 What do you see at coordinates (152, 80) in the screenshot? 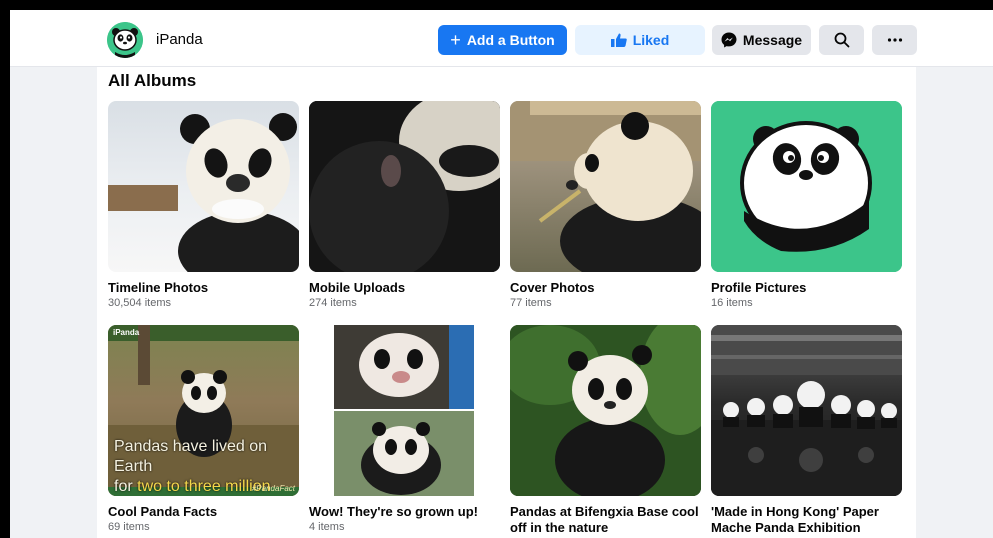
I see `section-title: All Albums` at bounding box center [152, 80].